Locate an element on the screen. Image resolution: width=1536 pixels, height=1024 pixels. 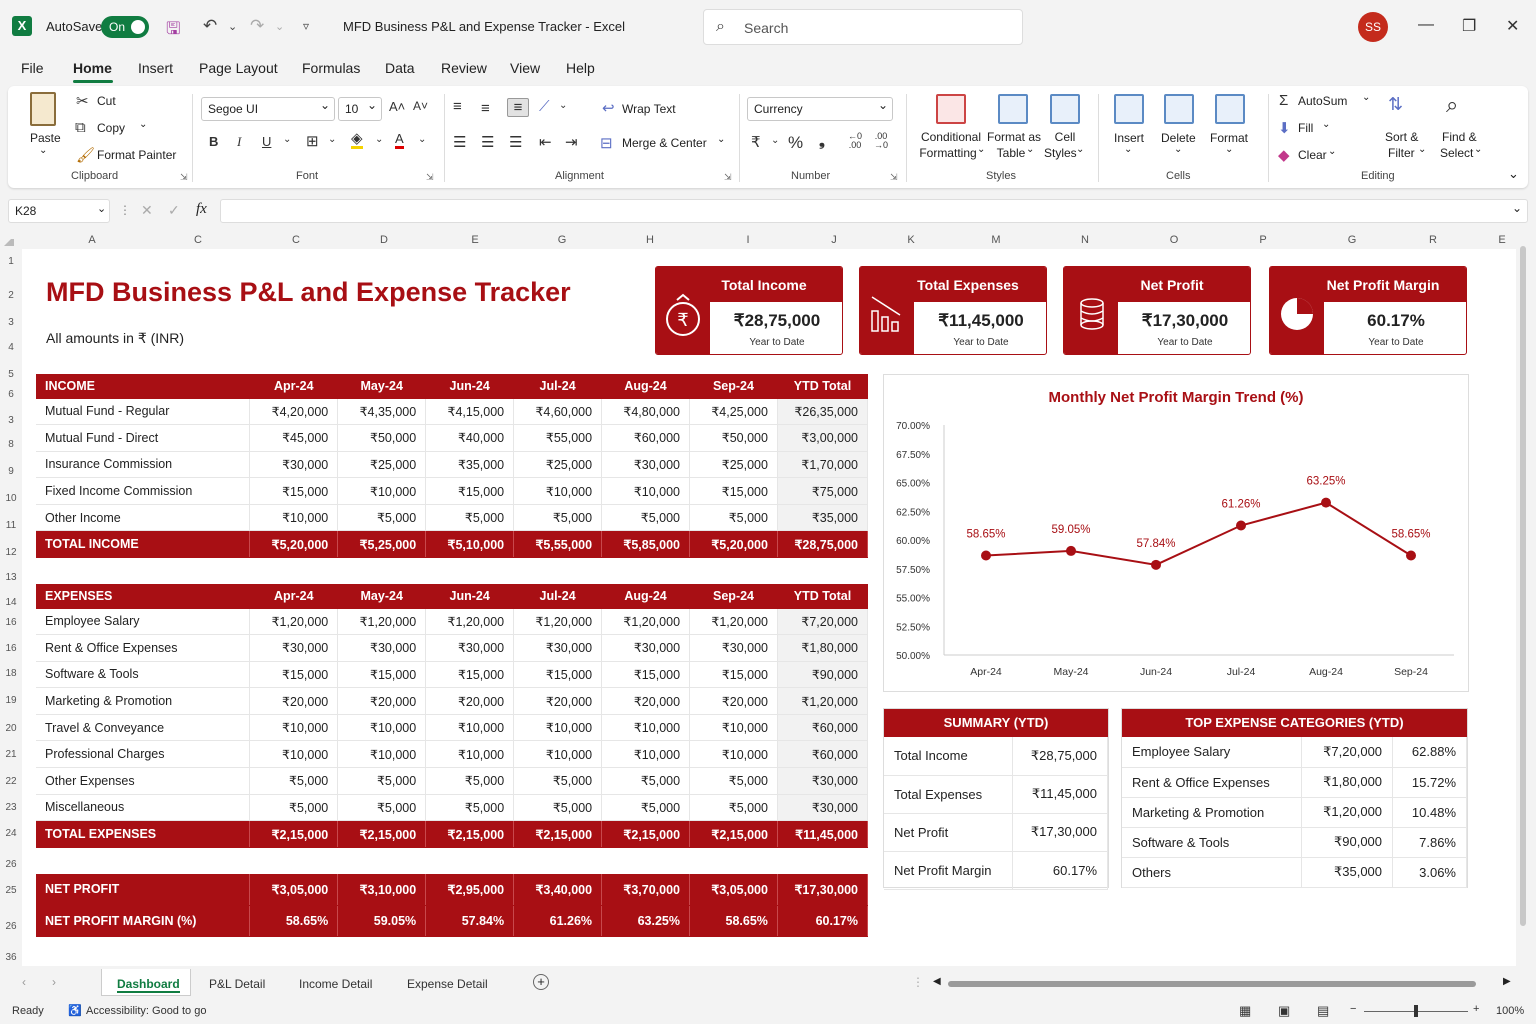
sheet-tab-expense-detail: Expense Detail is located at coordinates (447, 984).